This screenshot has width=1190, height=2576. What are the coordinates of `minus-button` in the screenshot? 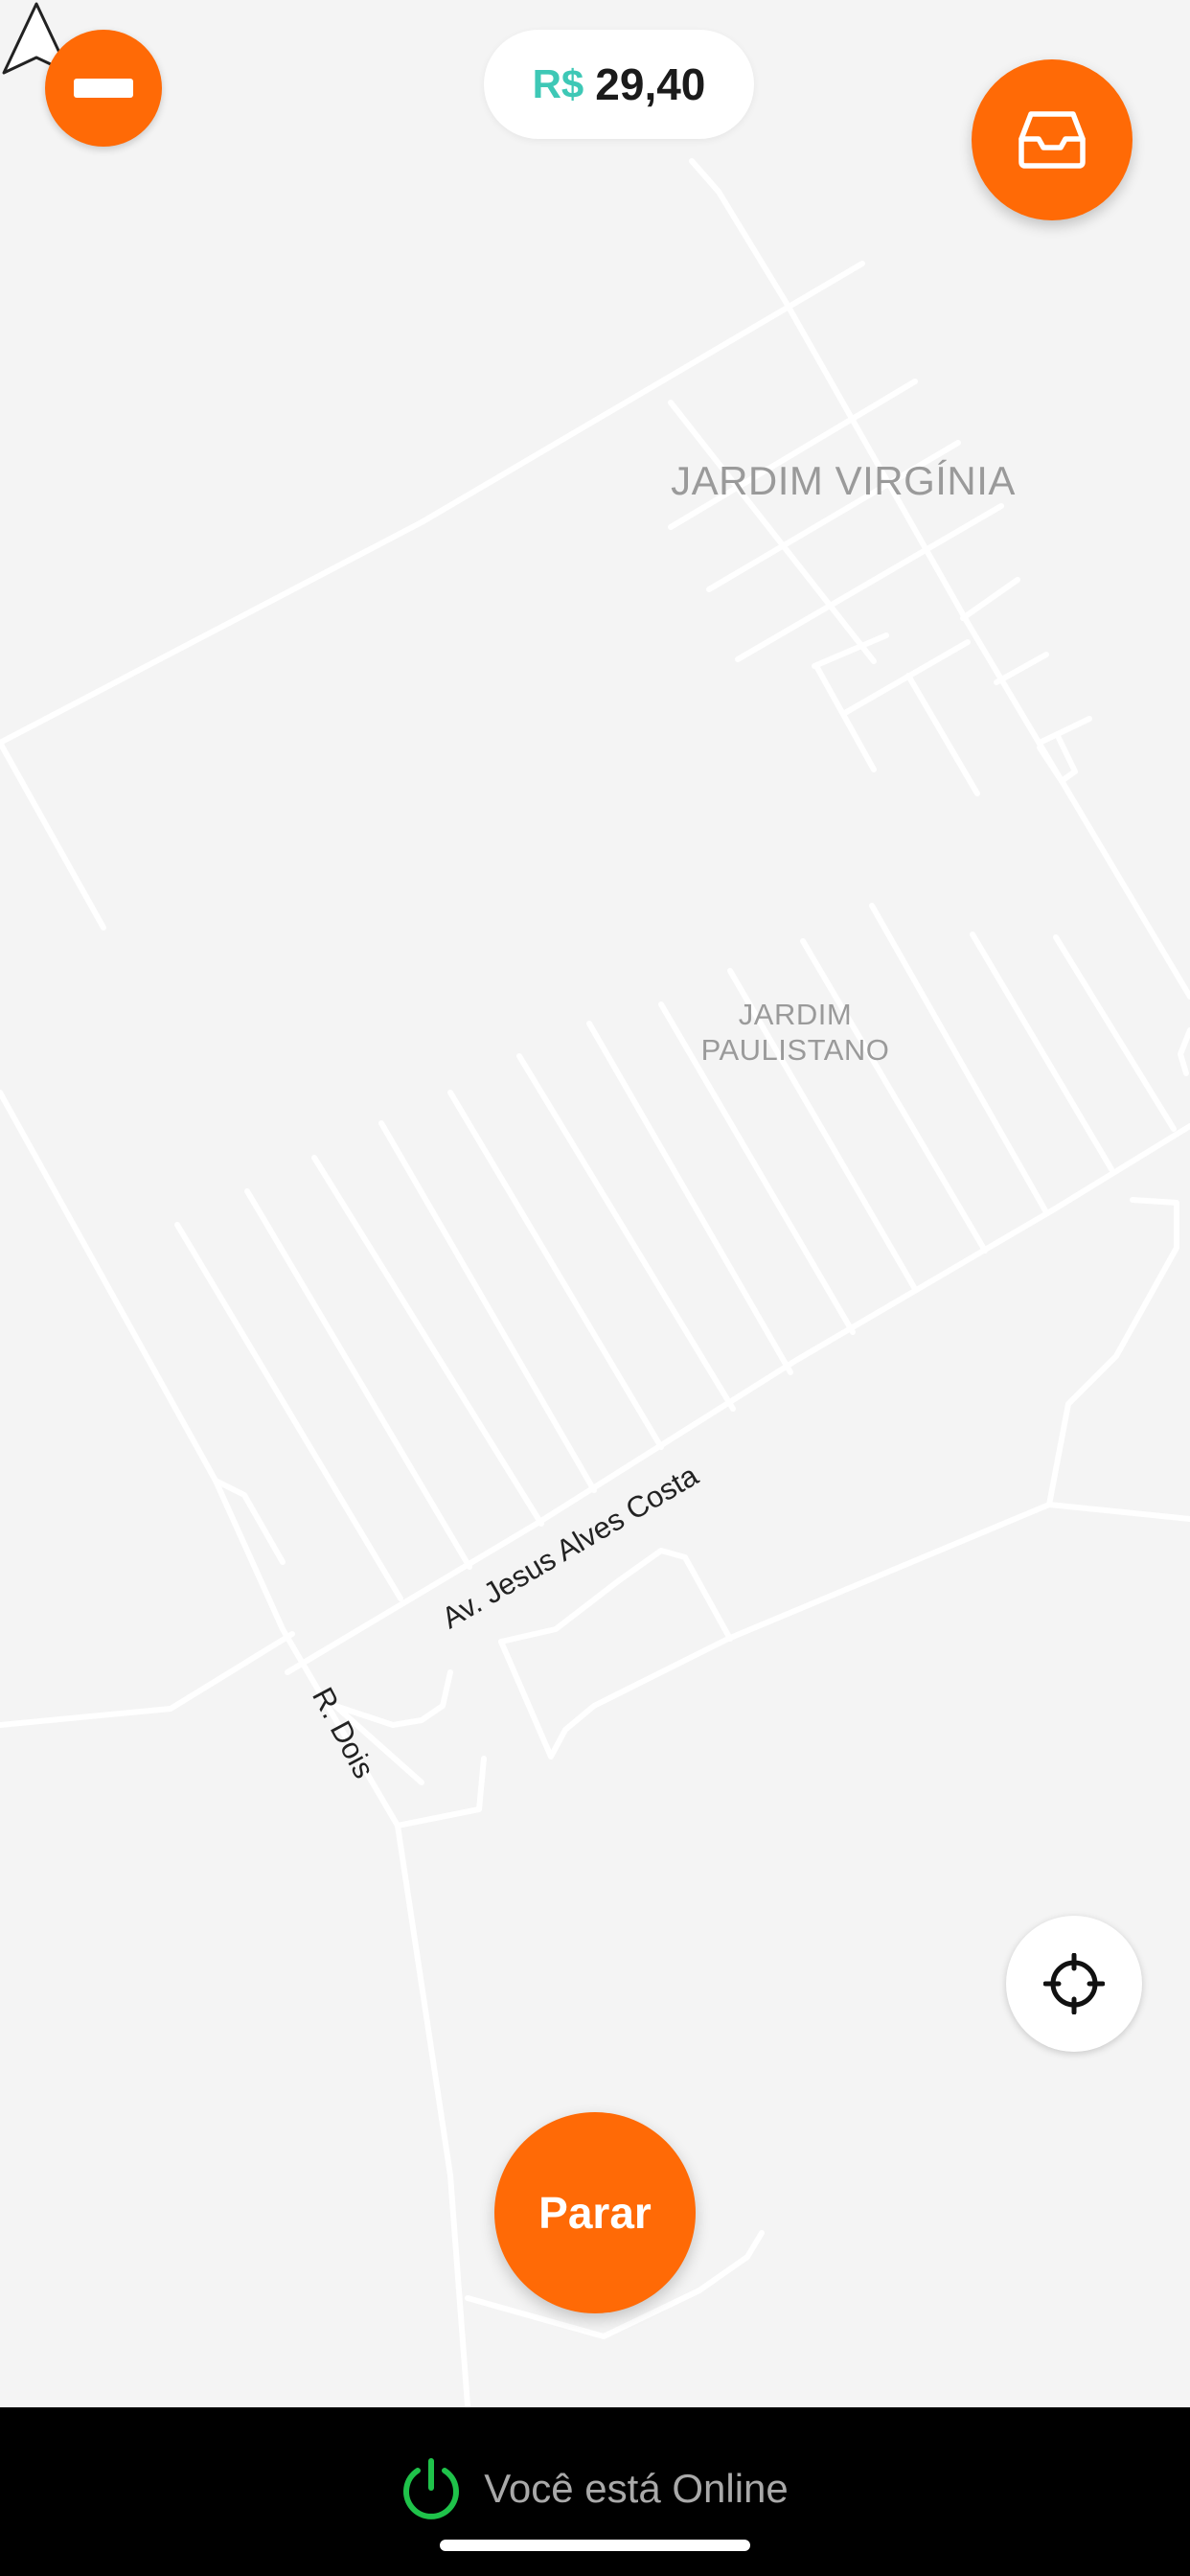 It's located at (103, 88).